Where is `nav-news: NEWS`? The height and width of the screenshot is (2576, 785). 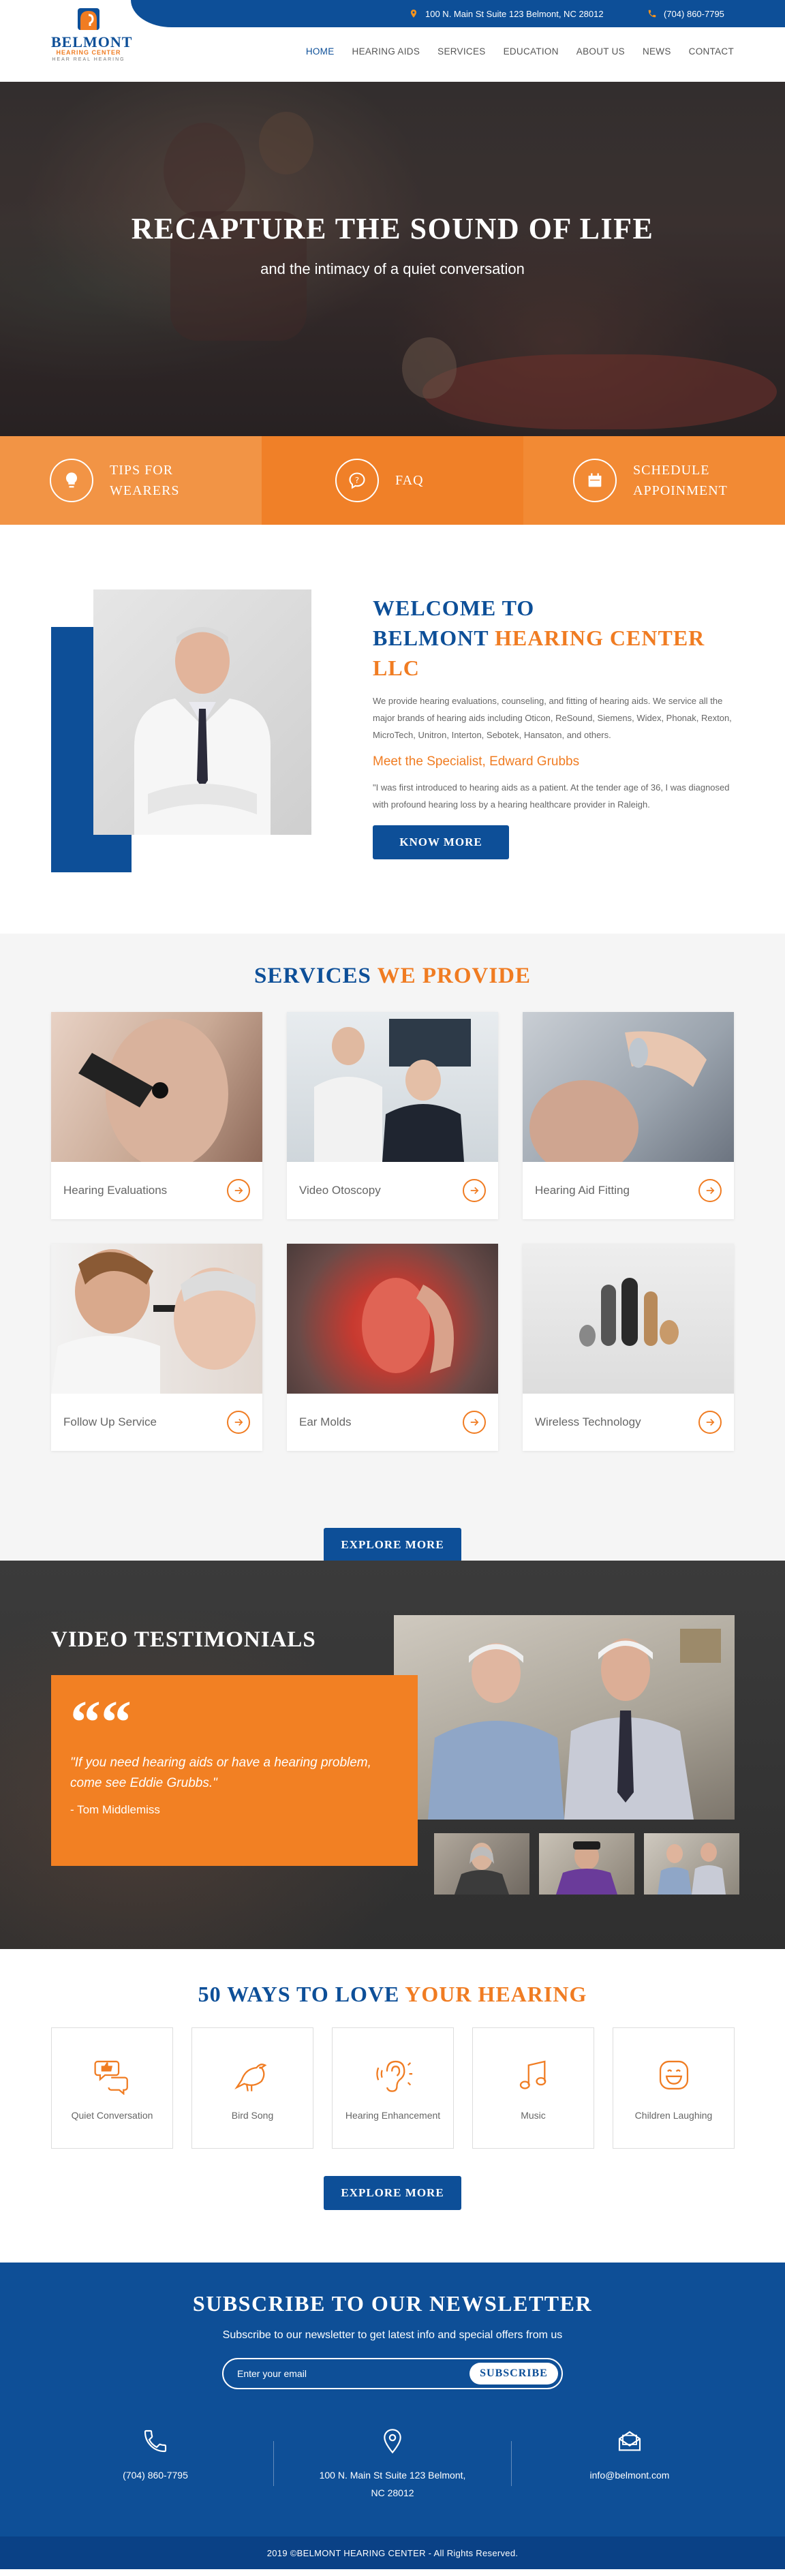
nav-news: NEWS is located at coordinates (657, 51).